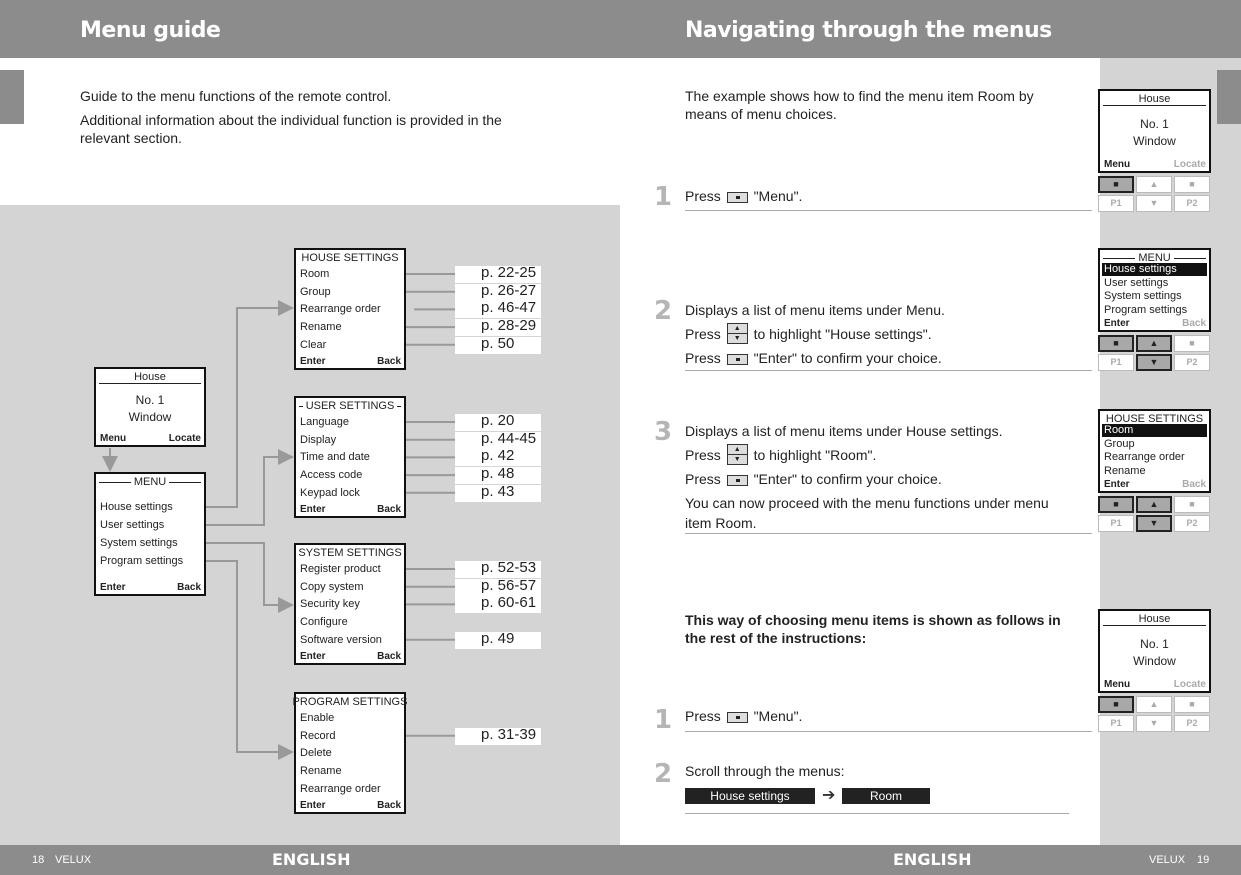 The height and width of the screenshot is (875, 1241). What do you see at coordinates (310, 860) in the screenshot?
I see `left-footer: 18 VELUX ENGLISH` at bounding box center [310, 860].